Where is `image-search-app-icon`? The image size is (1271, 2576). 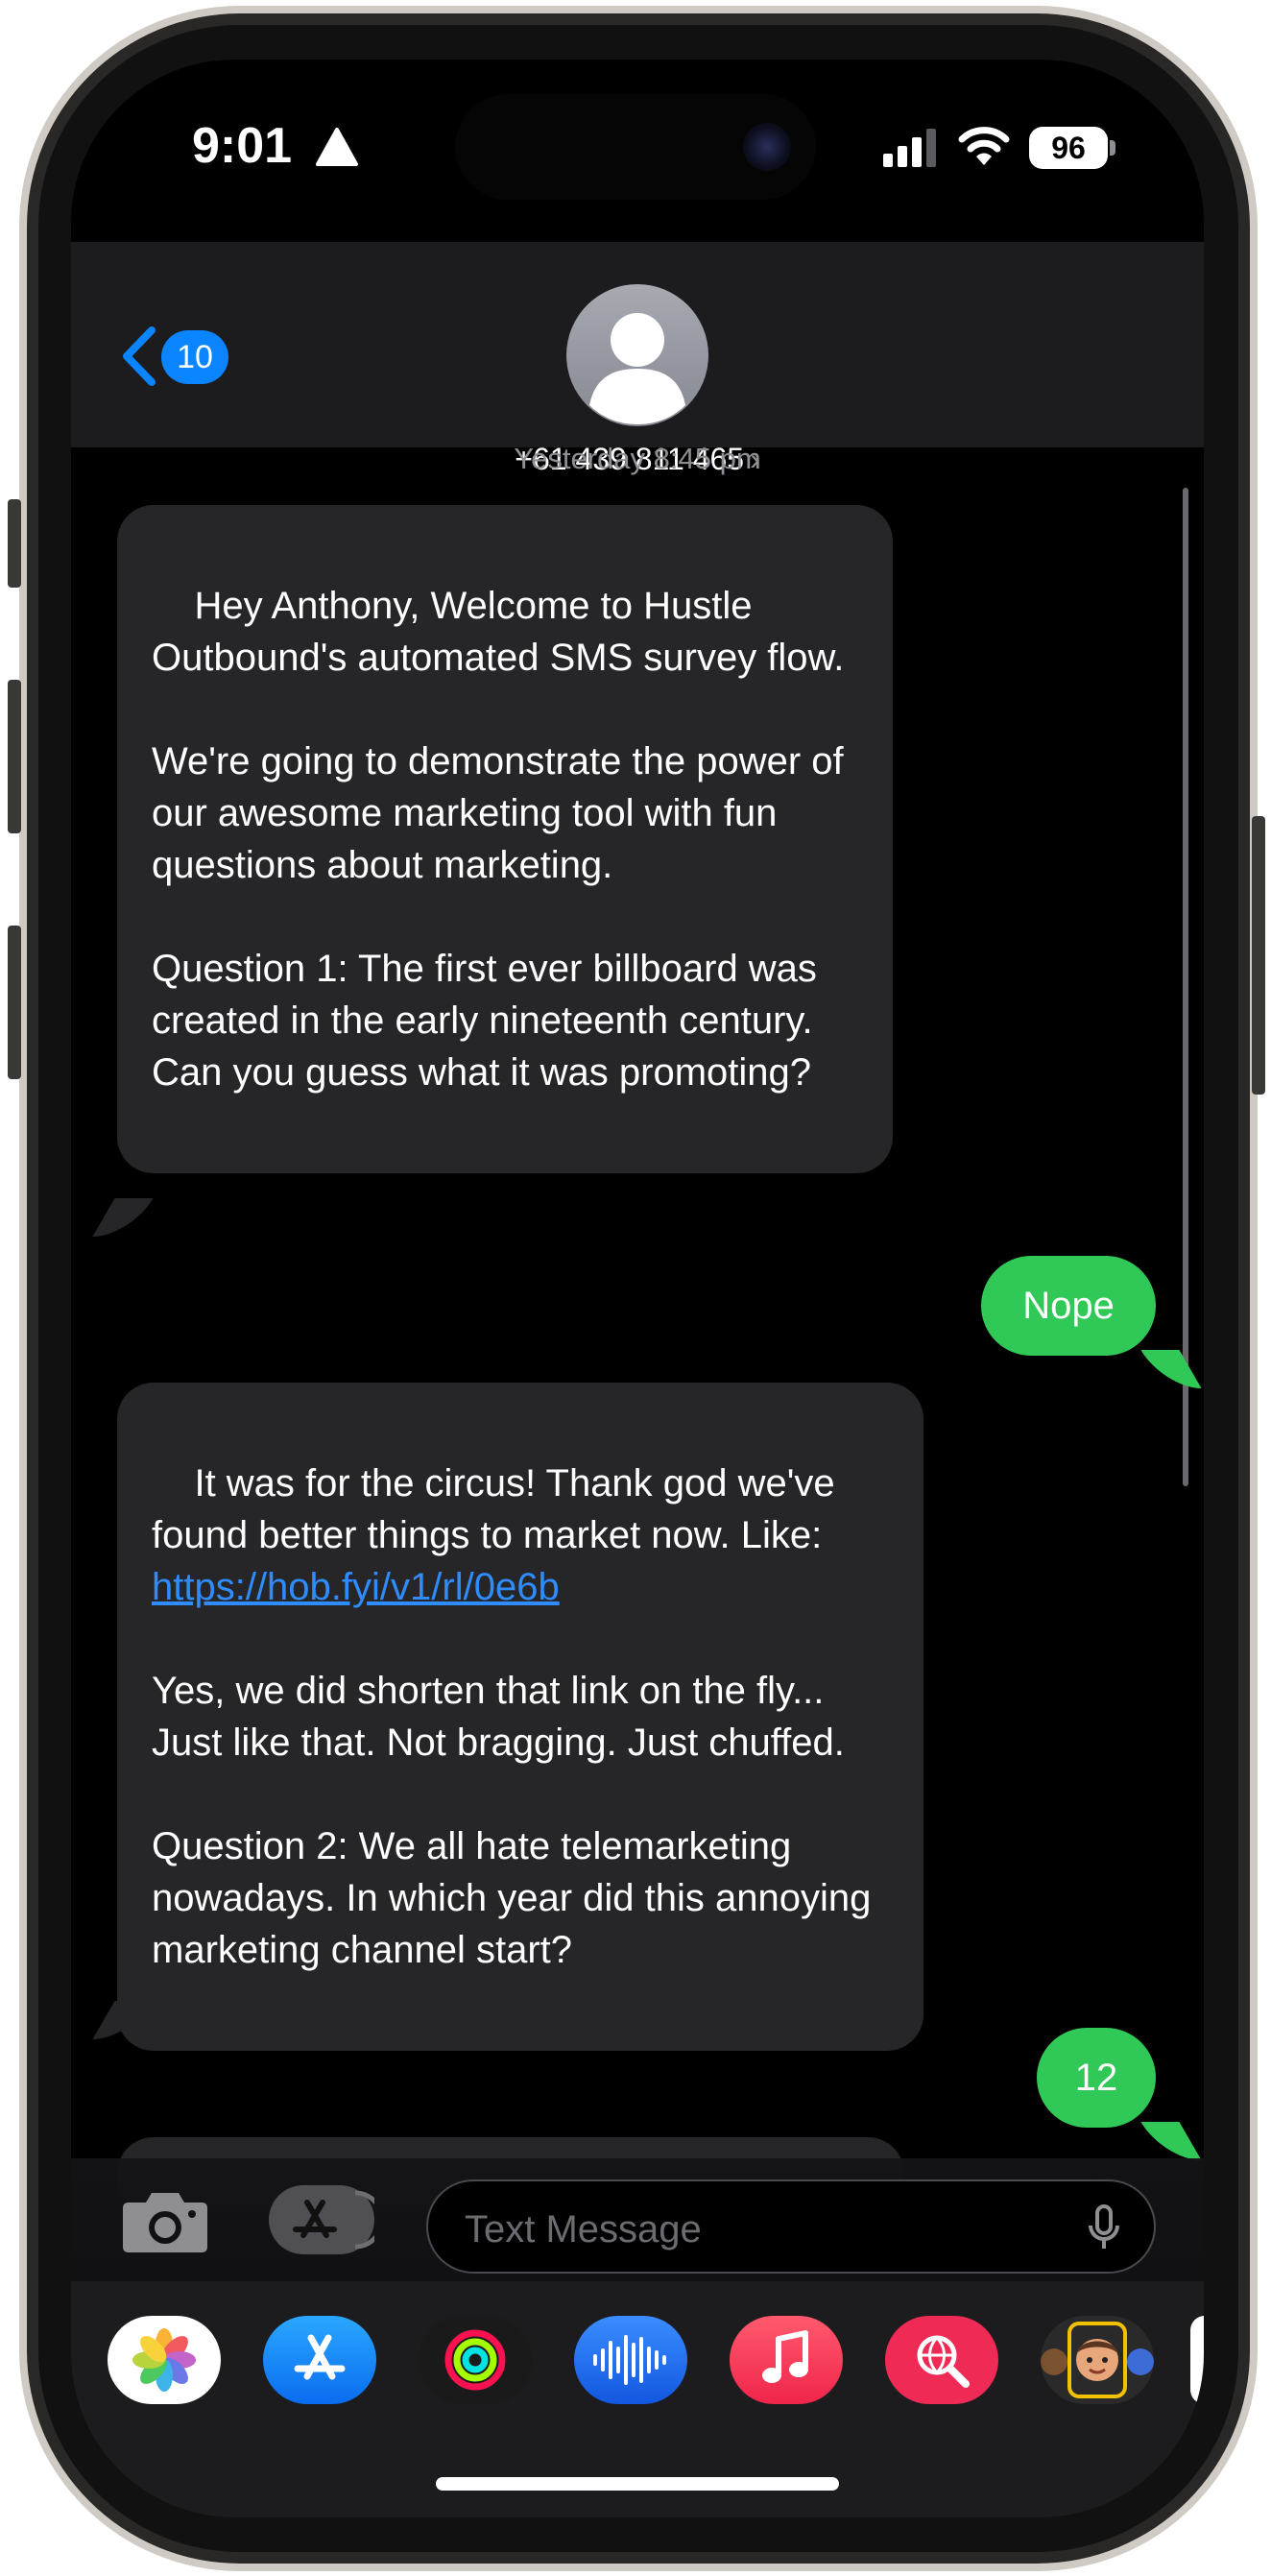
image-search-app-icon is located at coordinates (941, 2360).